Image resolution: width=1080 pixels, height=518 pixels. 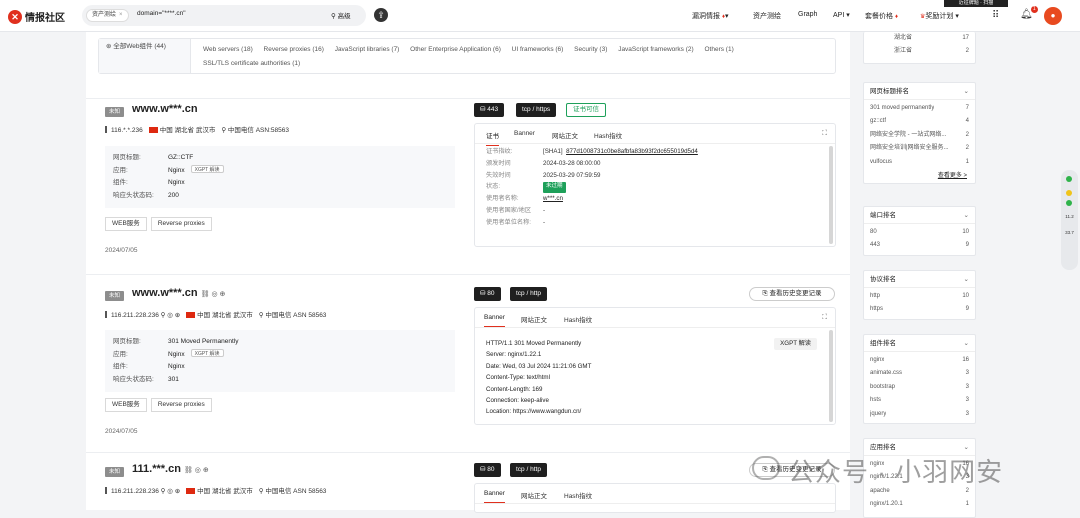 I want to click on list-item: vulfocus 1, so click(x=919, y=162).